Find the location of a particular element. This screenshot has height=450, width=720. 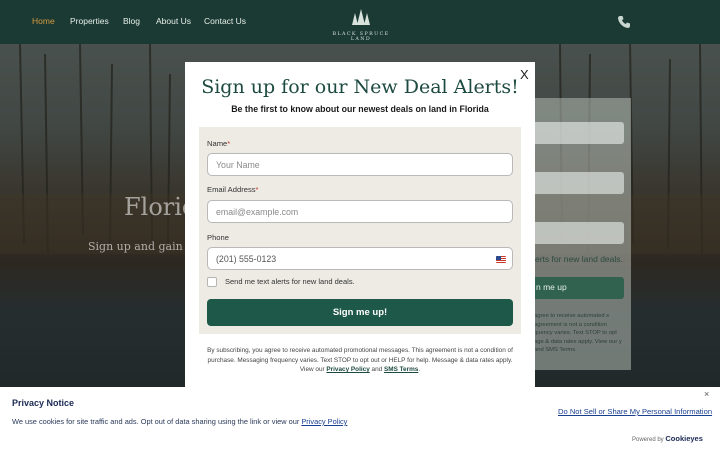

email-input: email@example.com is located at coordinates (360, 211).